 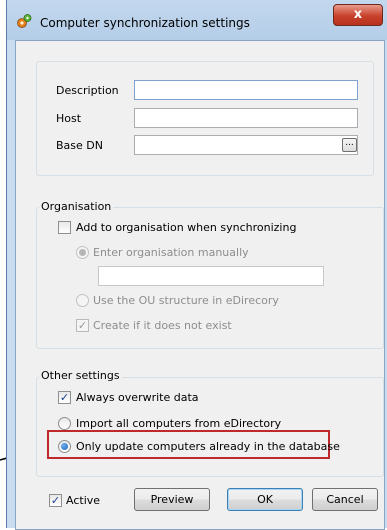 What do you see at coordinates (186, 227) in the screenshot?
I see `add-to-organisation-label: Add to organisation when synchronizing` at bounding box center [186, 227].